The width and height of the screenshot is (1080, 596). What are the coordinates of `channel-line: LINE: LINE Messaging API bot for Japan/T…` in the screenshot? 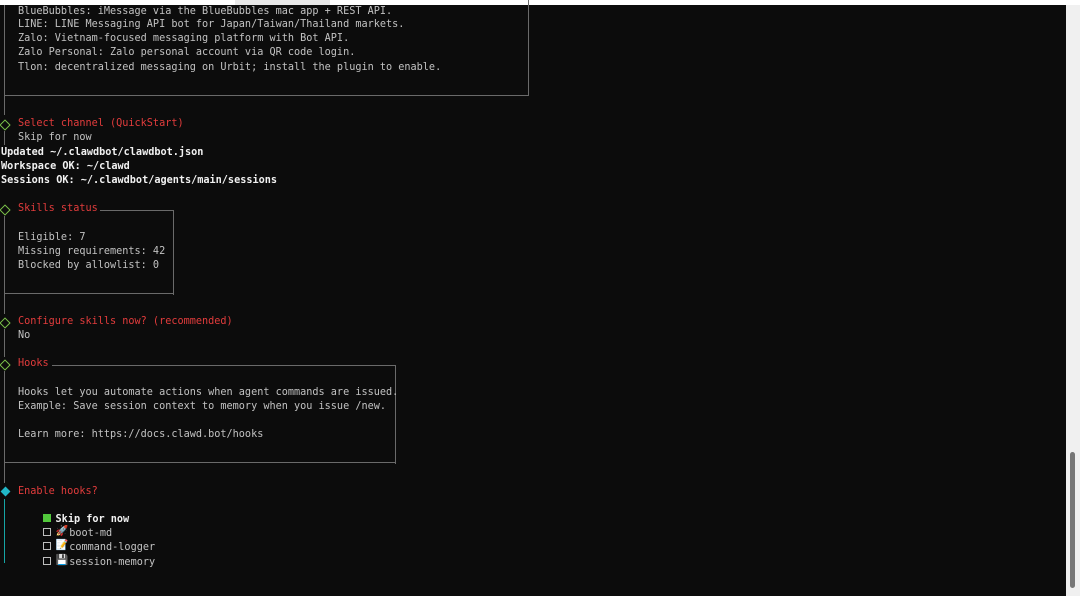 It's located at (211, 24).